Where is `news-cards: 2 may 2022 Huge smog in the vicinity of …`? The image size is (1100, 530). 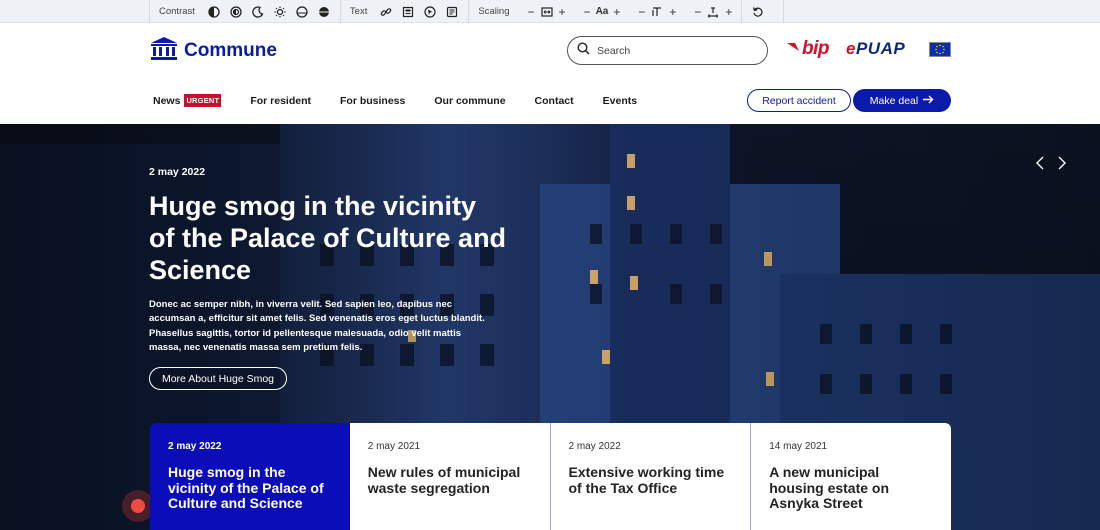 news-cards: 2 may 2022 Huge smog in the vicinity of … is located at coordinates (550, 476).